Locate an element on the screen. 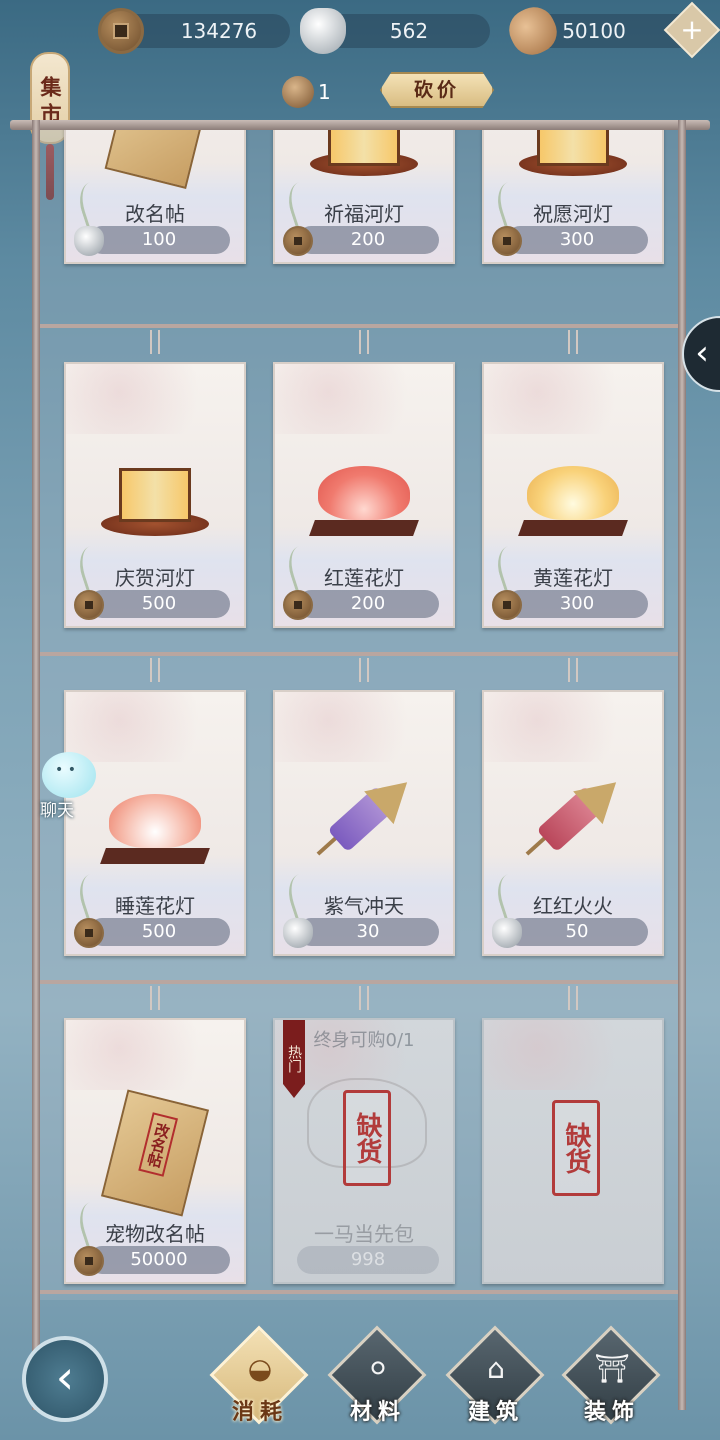 The height and width of the screenshot is (1440, 720). water-lily-lantern-image is located at coordinates (155, 821).